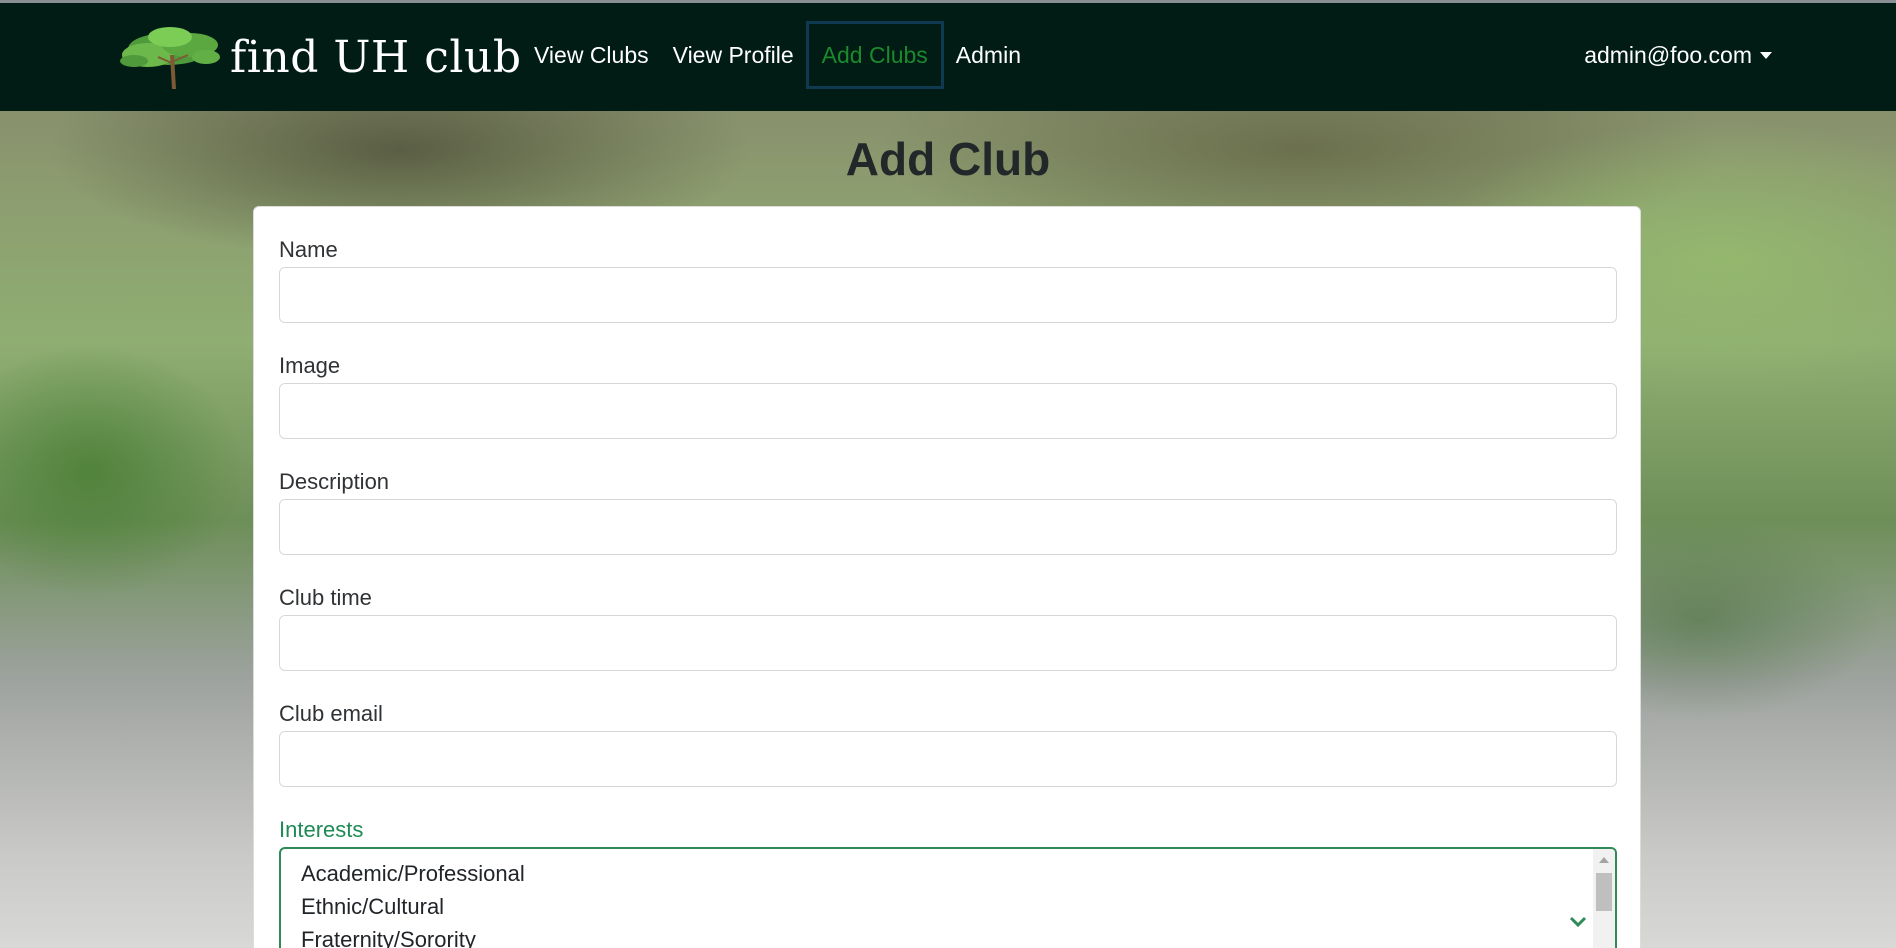 Image resolution: width=1896 pixels, height=948 pixels. I want to click on nav-add-clubs: Add Clubs, so click(874, 55).